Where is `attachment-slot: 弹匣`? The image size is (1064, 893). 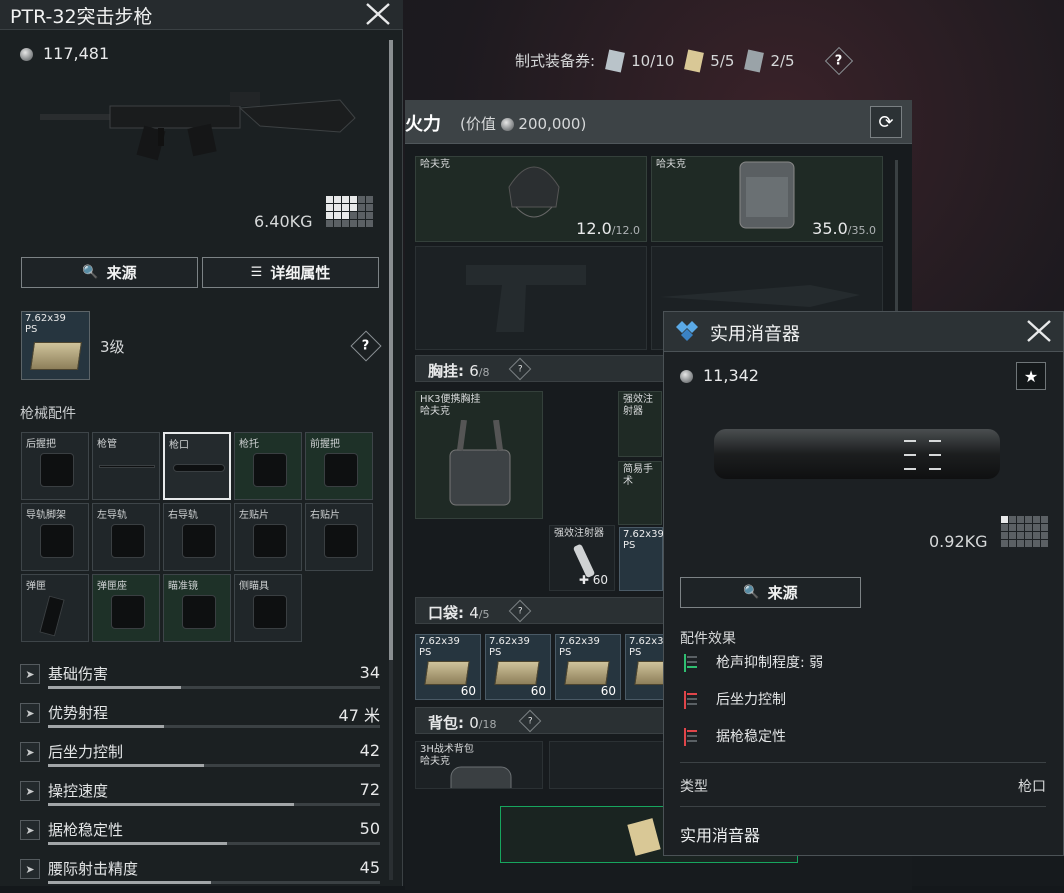
attachment-slot: 弹匣 is located at coordinates (55, 608).